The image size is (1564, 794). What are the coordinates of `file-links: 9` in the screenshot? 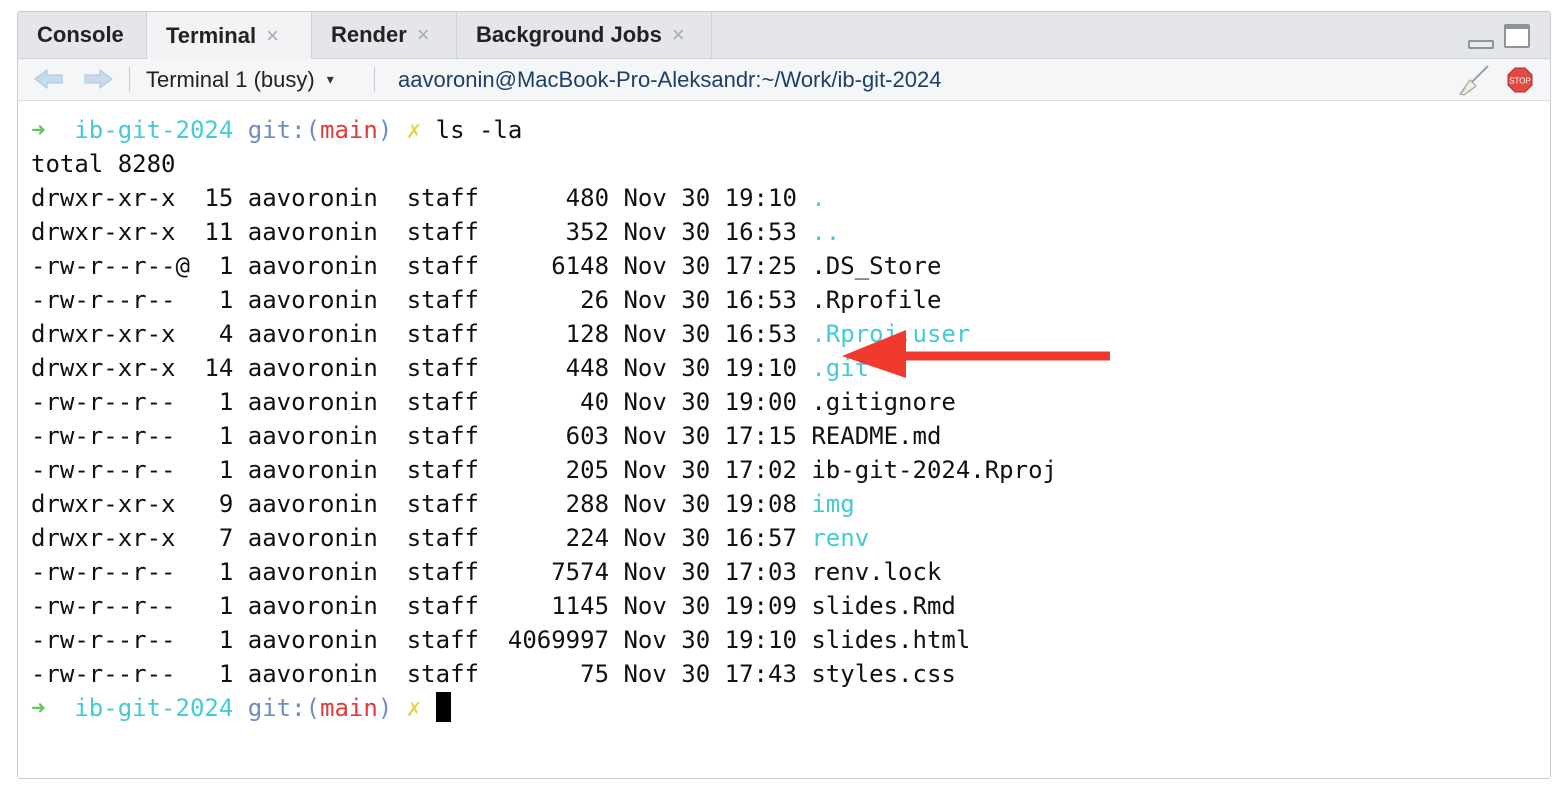 It's located at (211, 504).